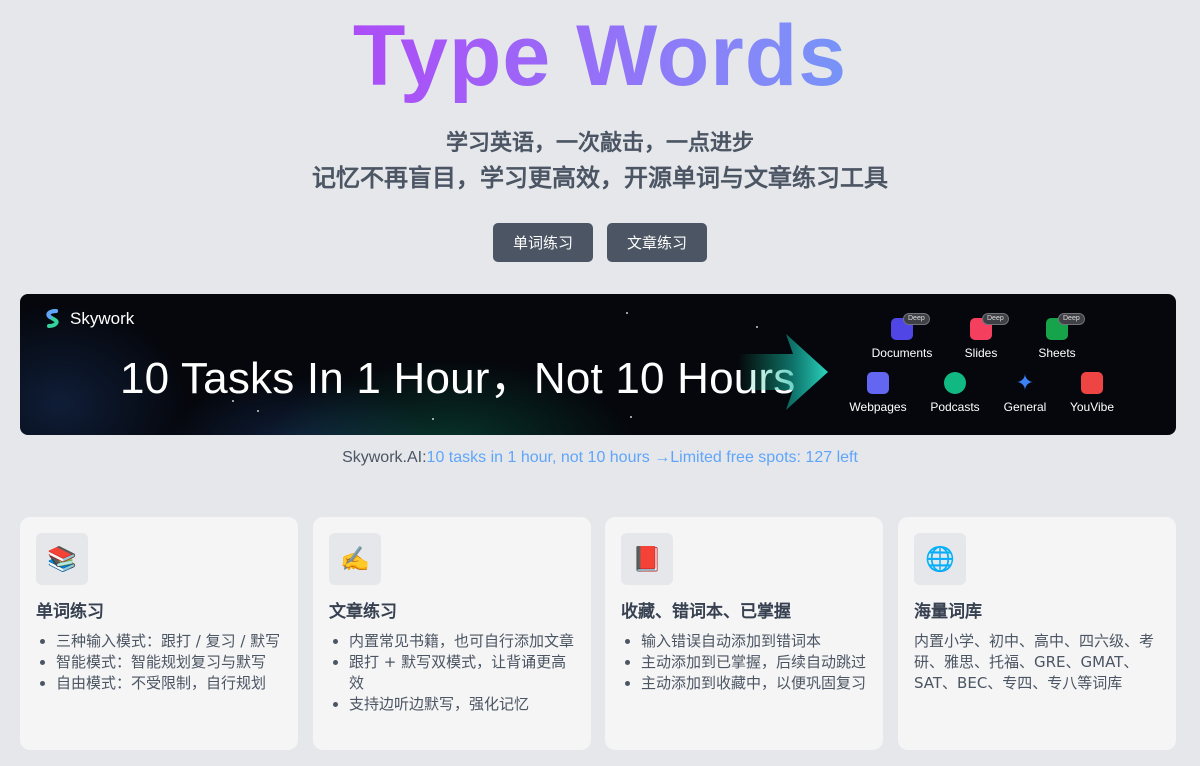 This screenshot has height=766, width=1200. What do you see at coordinates (902, 353) in the screenshot?
I see `tool-label: Documents` at bounding box center [902, 353].